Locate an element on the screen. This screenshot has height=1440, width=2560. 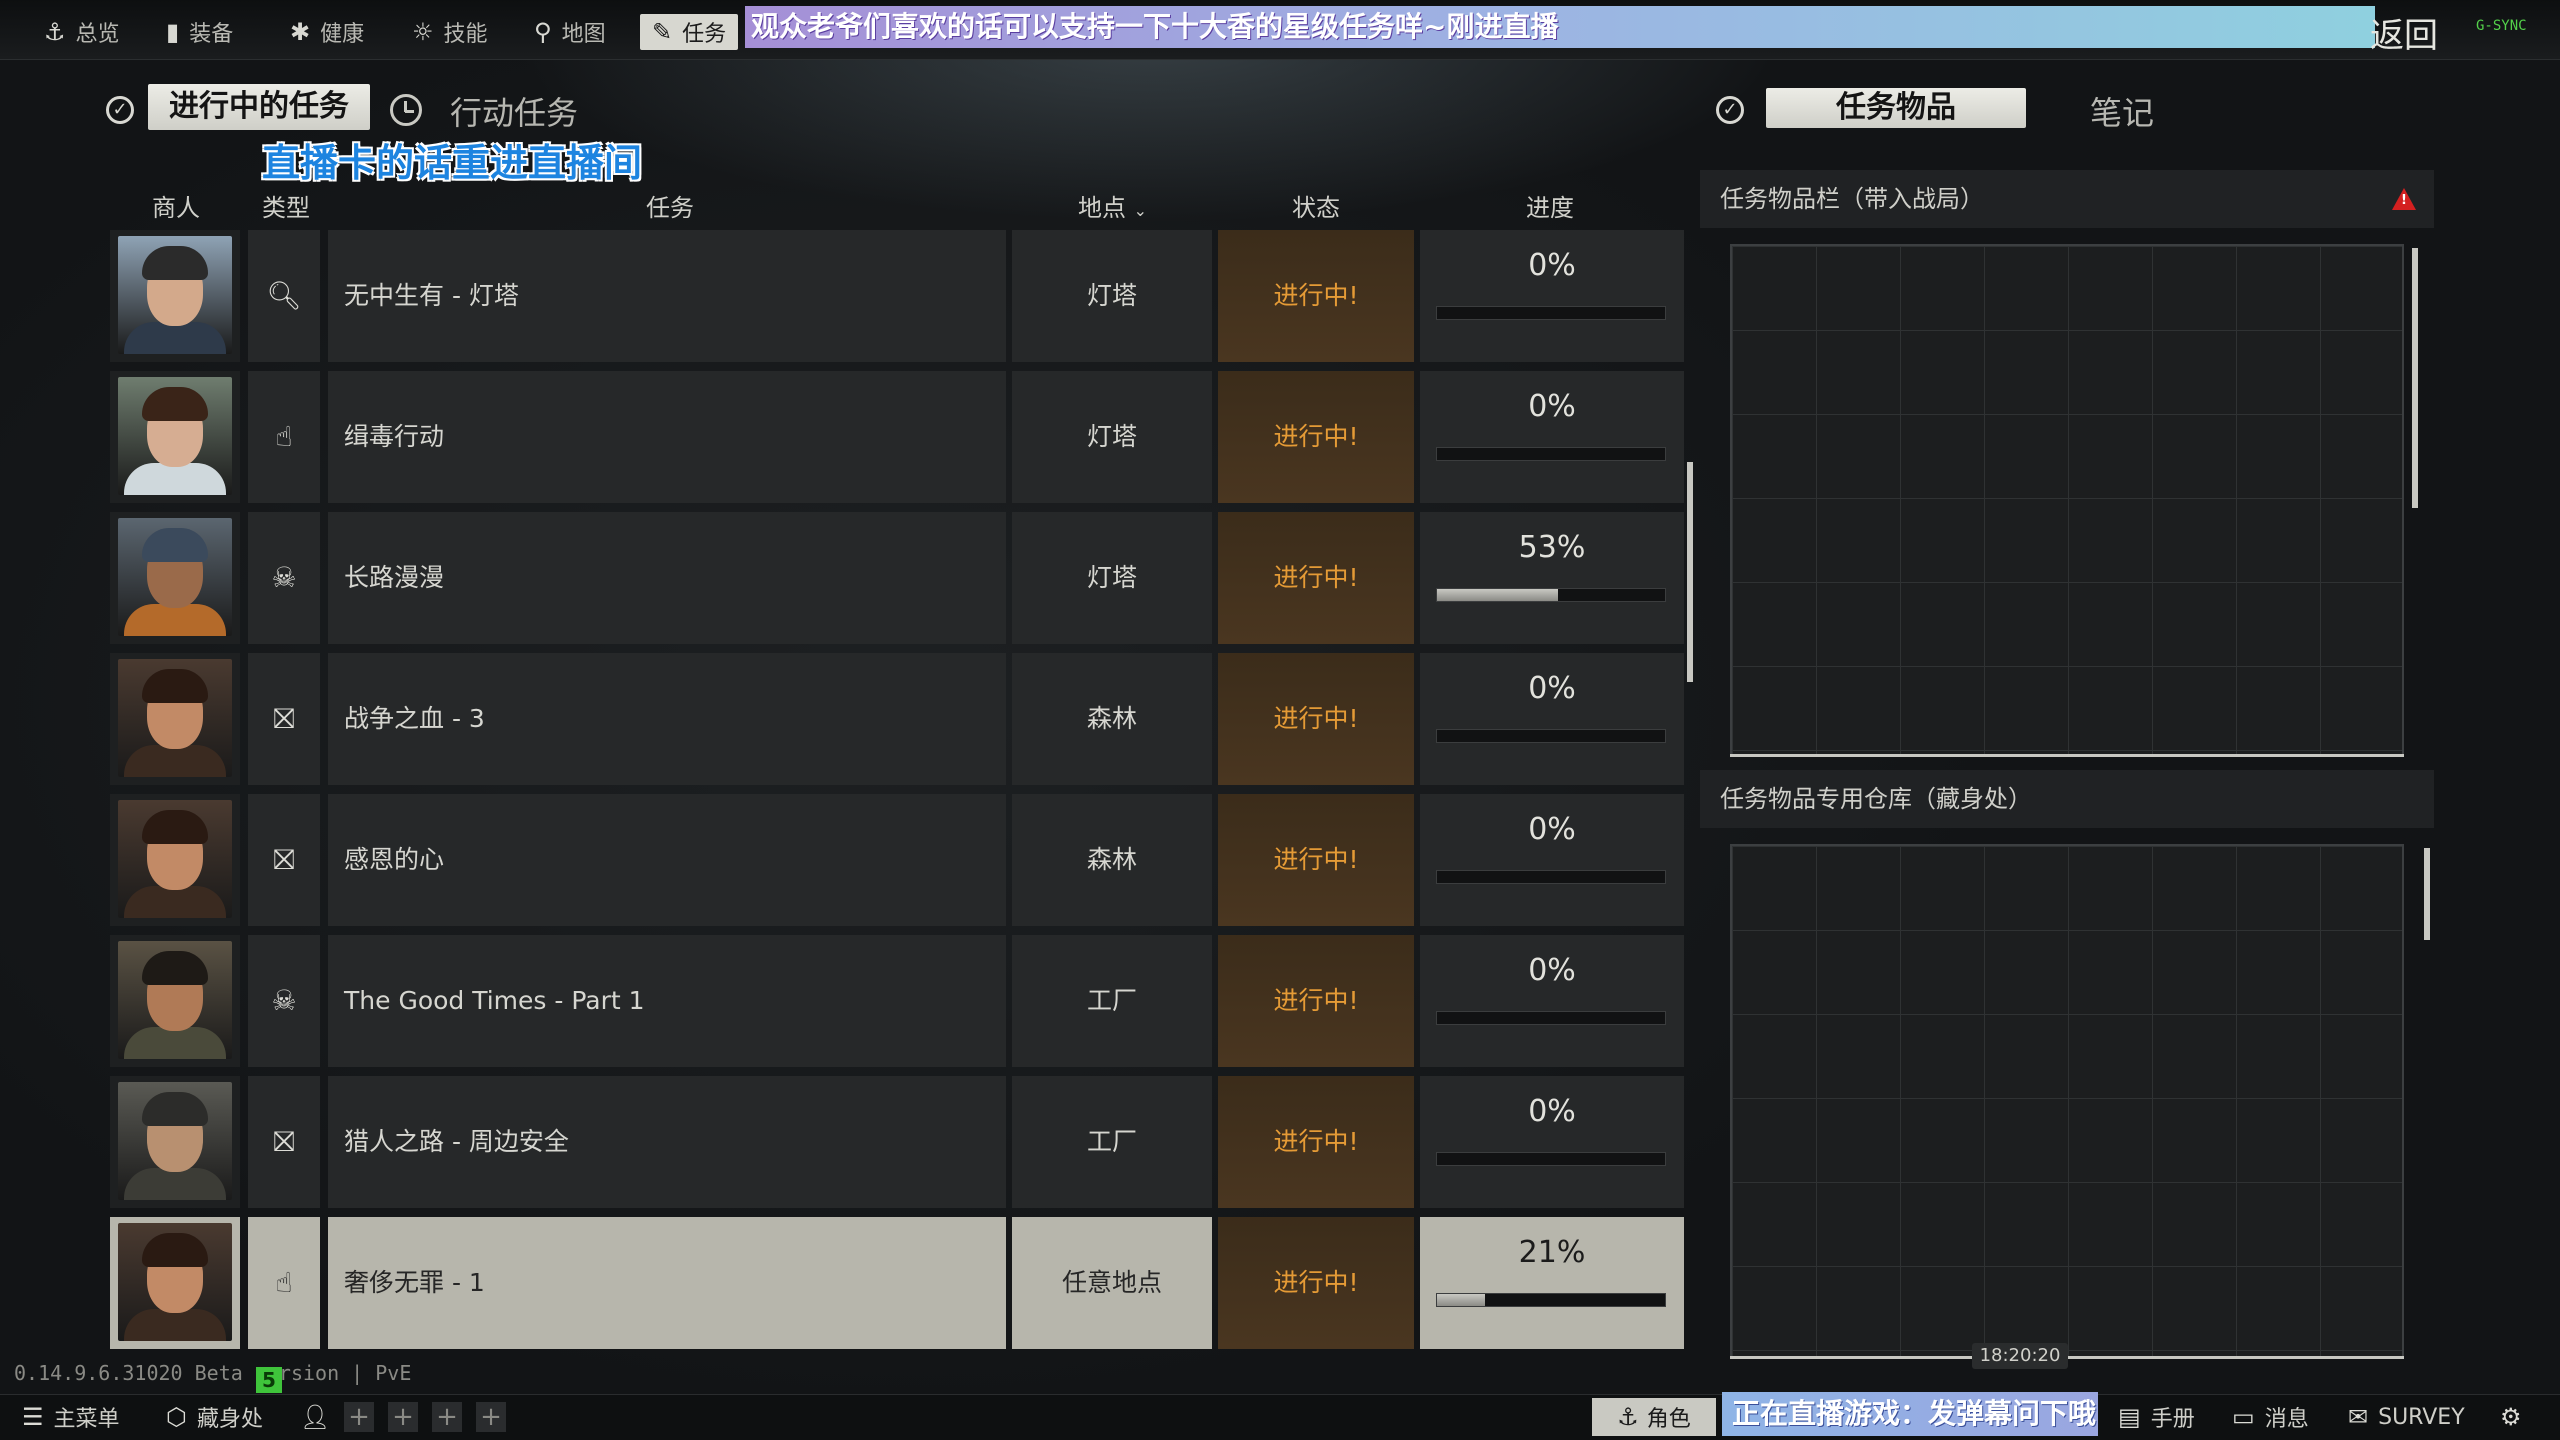
messages-button: ▭ 消息 is located at coordinates (2270, 1417).